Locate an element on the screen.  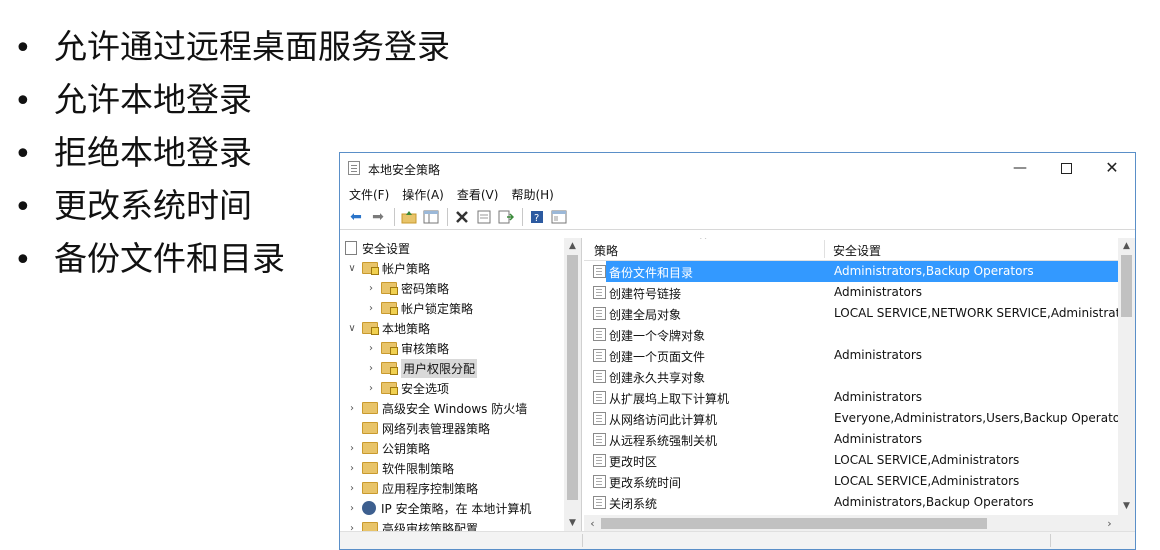
tree-node-network-list: 网络列表管理器策略 is located at coordinates (426, 428).